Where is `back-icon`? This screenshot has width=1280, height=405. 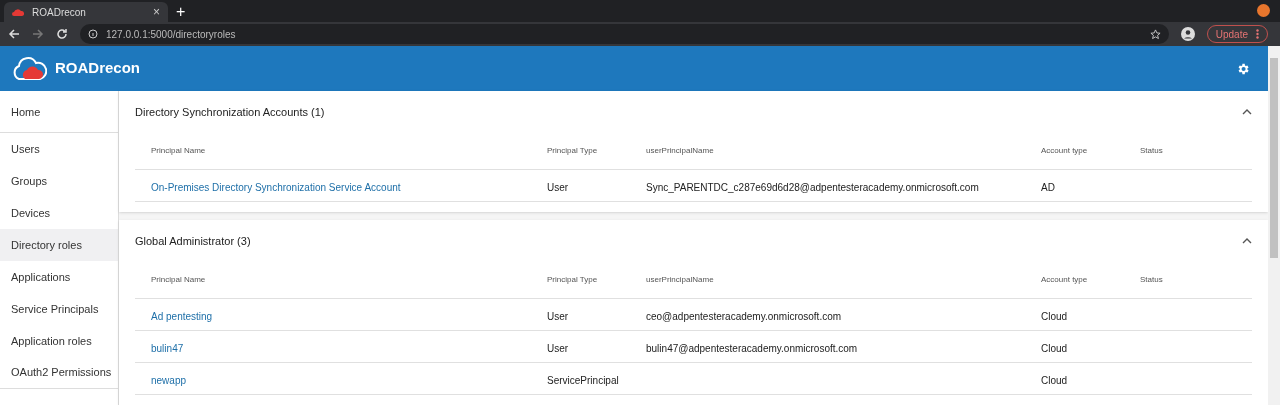 back-icon is located at coordinates (14, 34).